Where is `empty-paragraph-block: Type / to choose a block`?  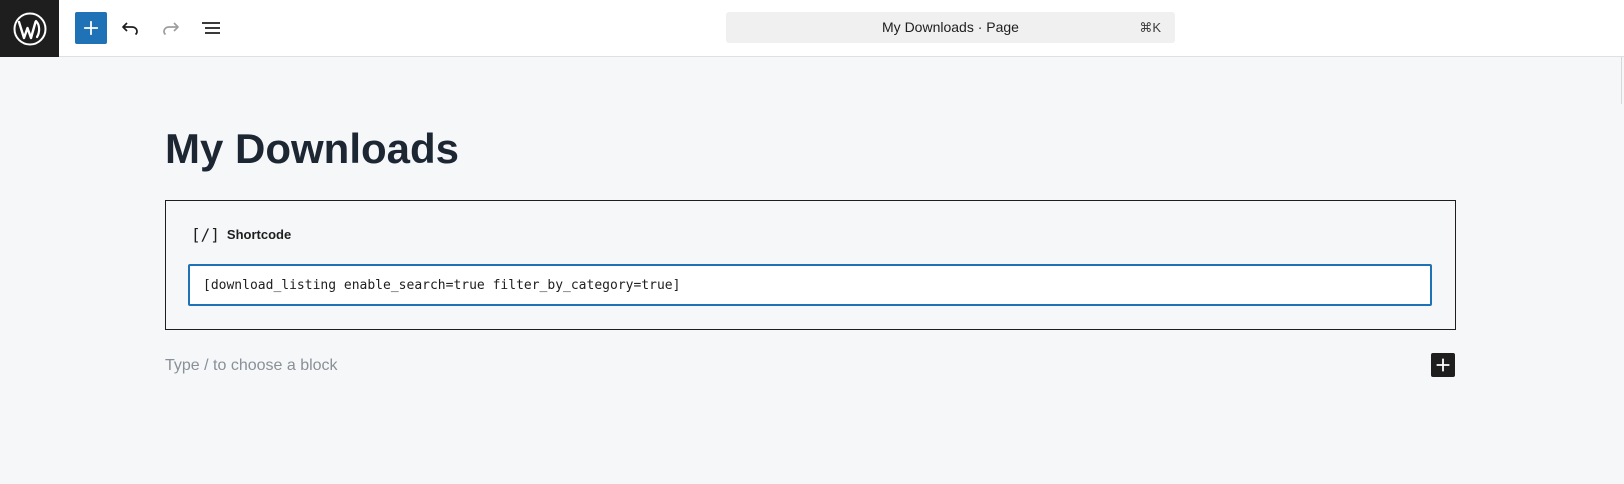 empty-paragraph-block: Type / to choose a block is located at coordinates (251, 366).